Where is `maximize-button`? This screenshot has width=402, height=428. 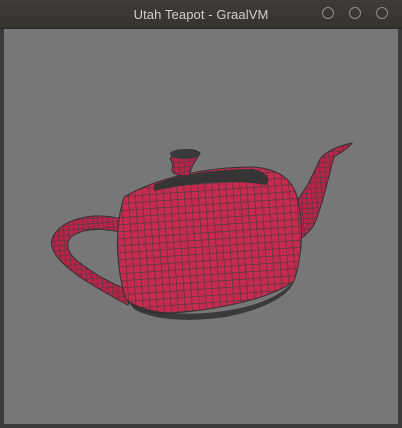 maximize-button is located at coordinates (355, 13).